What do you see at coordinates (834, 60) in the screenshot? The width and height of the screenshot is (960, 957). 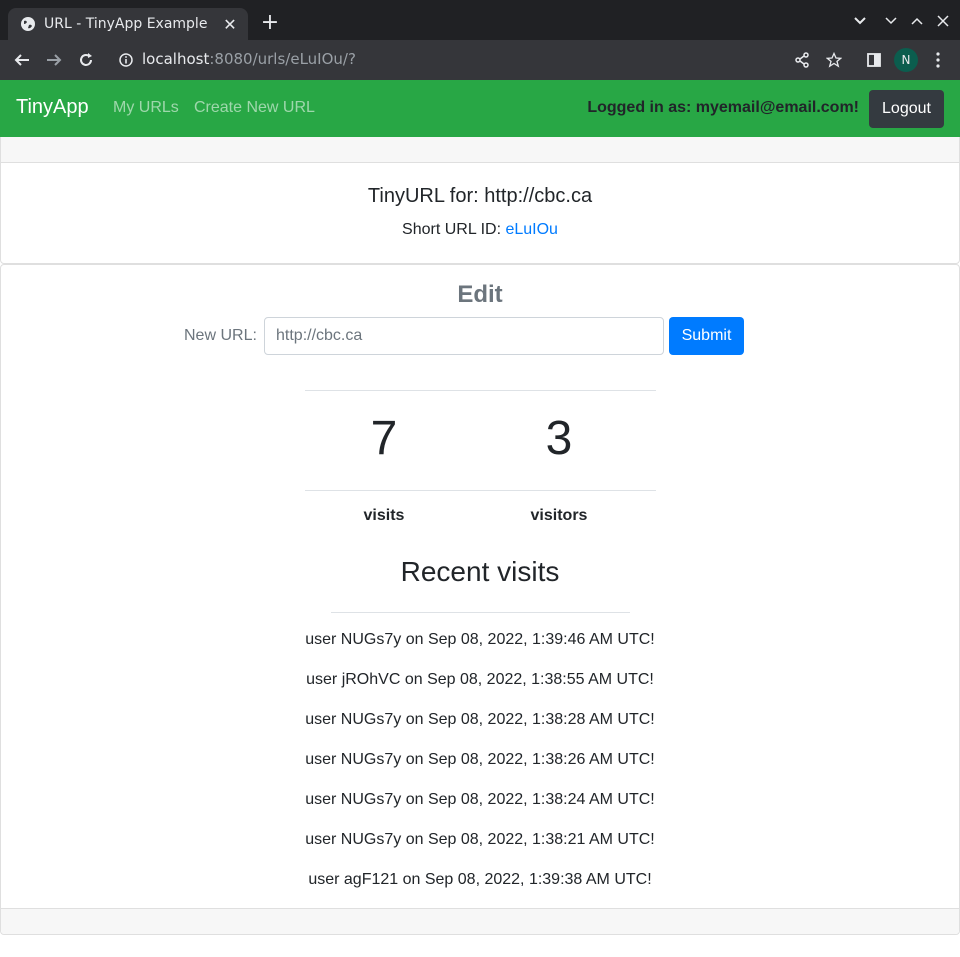 I see `bookmark-star-icon` at bounding box center [834, 60].